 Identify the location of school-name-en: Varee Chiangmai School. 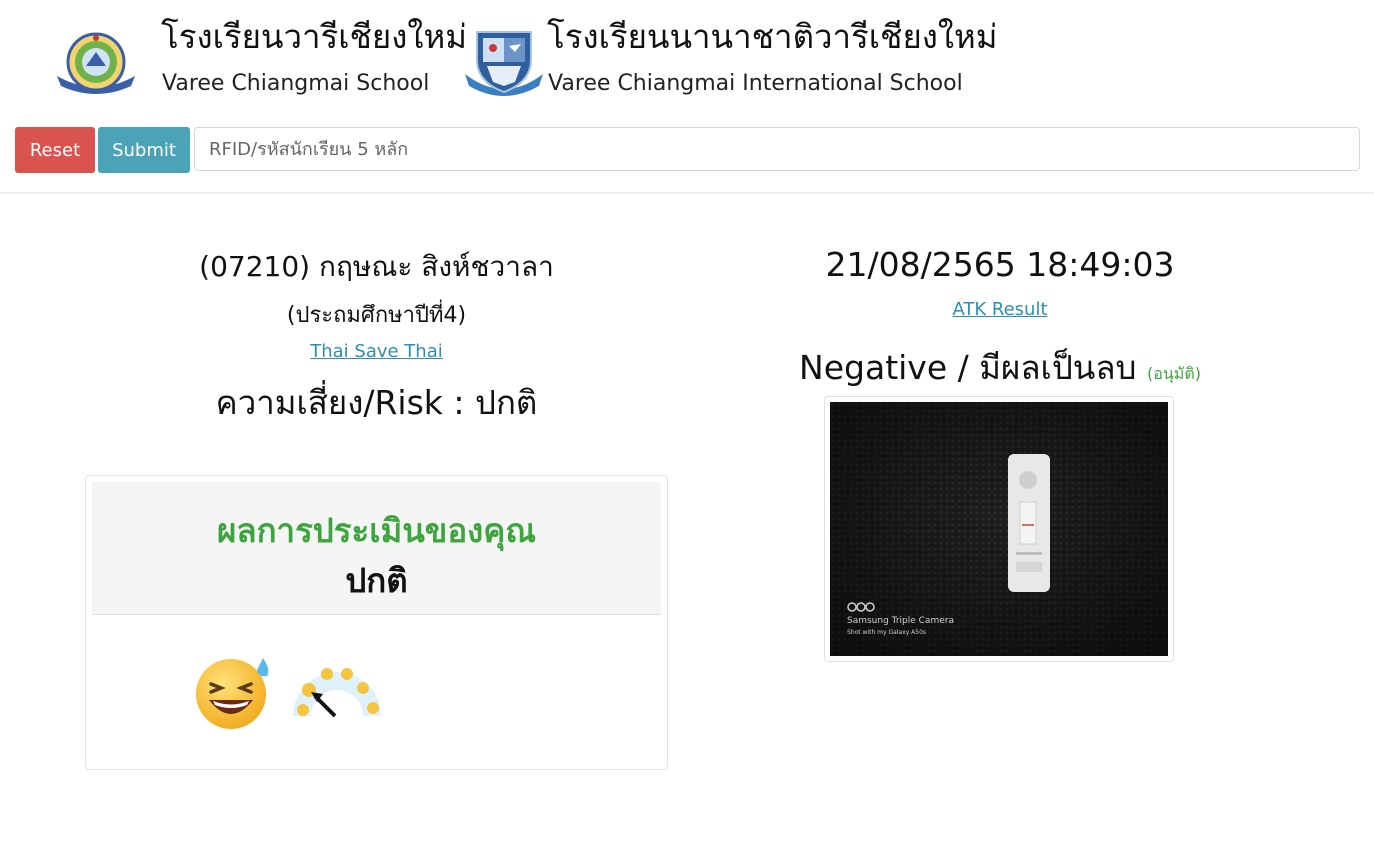
(296, 83).